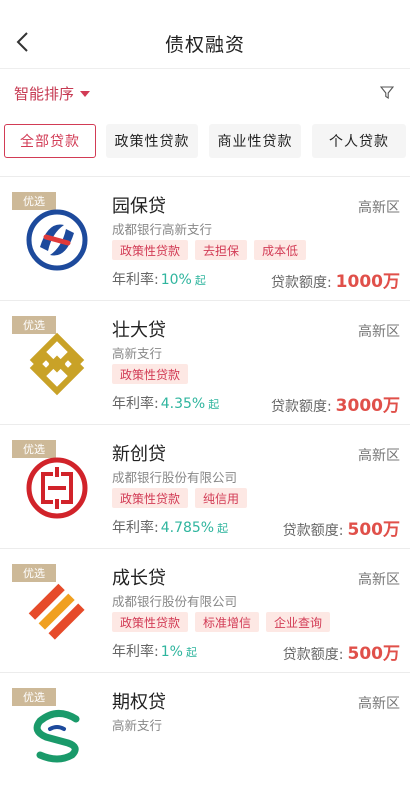 The image size is (410, 796). Describe the element at coordinates (367, 406) in the screenshot. I see `amount-value: 3000万` at that location.